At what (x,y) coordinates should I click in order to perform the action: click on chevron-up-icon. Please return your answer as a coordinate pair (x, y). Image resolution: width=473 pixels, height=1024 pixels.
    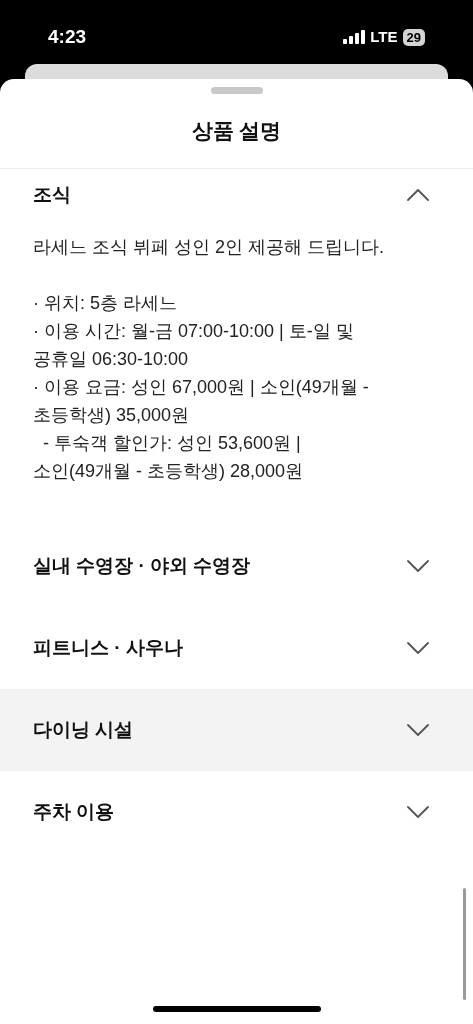
    Looking at the image, I should click on (418, 195).